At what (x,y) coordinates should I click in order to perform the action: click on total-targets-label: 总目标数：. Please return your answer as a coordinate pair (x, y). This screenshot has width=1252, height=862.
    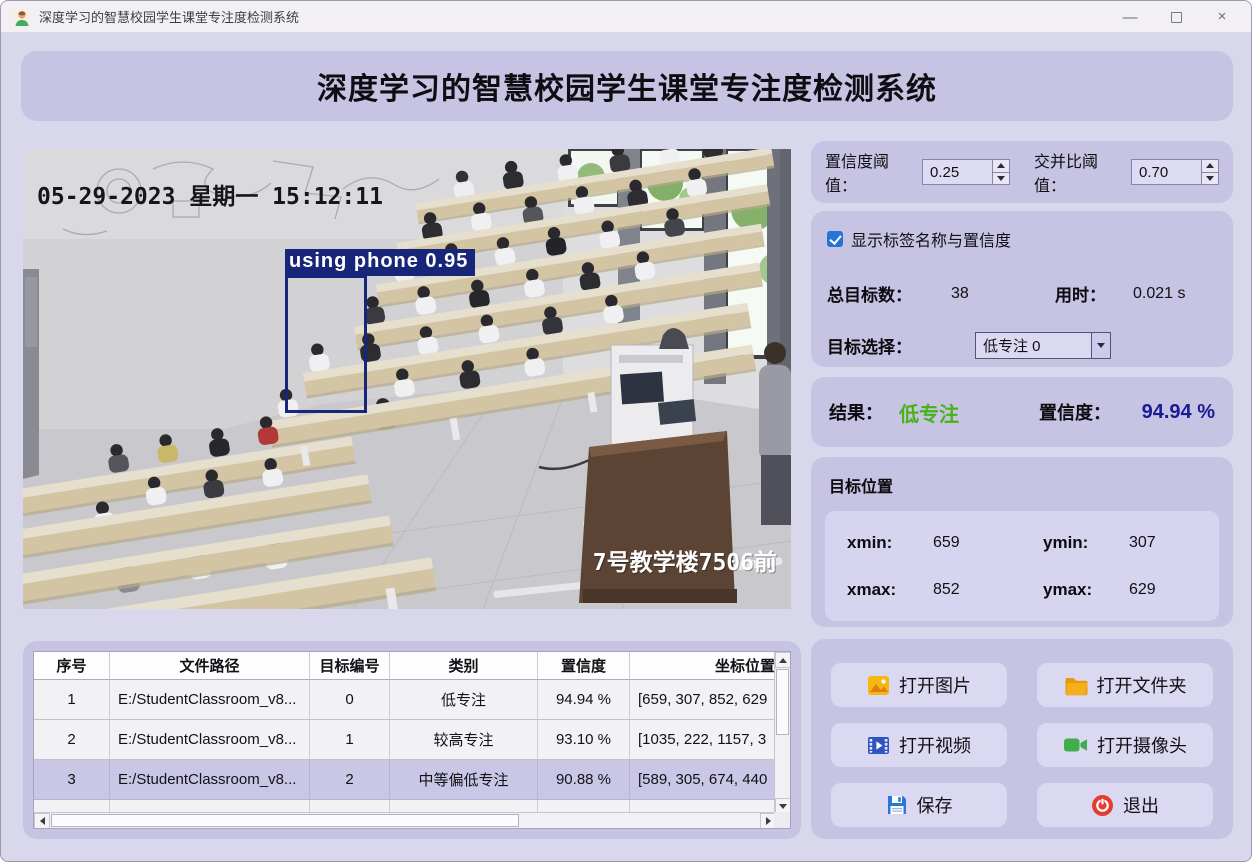
    Looking at the image, I should click on (869, 295).